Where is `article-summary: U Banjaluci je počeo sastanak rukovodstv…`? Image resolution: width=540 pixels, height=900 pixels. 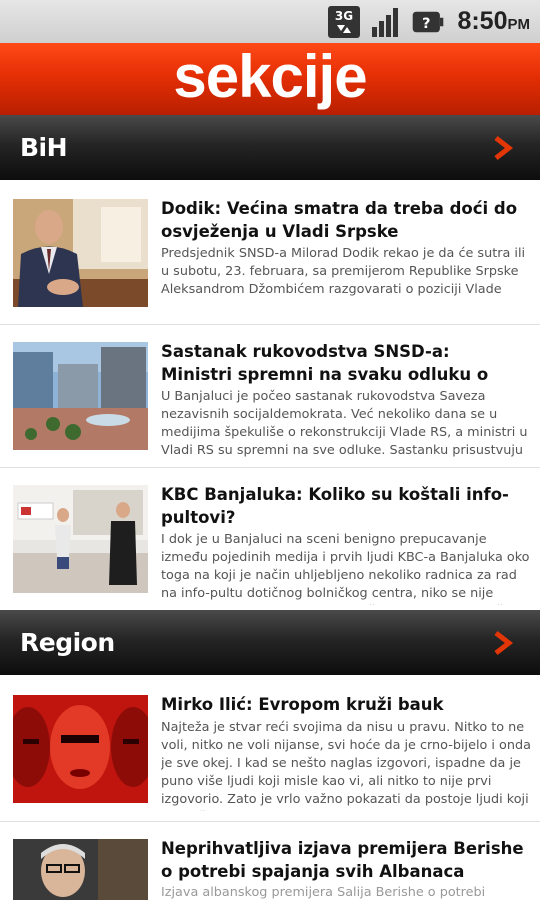 article-summary: U Banjaluci je počeo sastanak rukovodstv… is located at coordinates (344, 423).